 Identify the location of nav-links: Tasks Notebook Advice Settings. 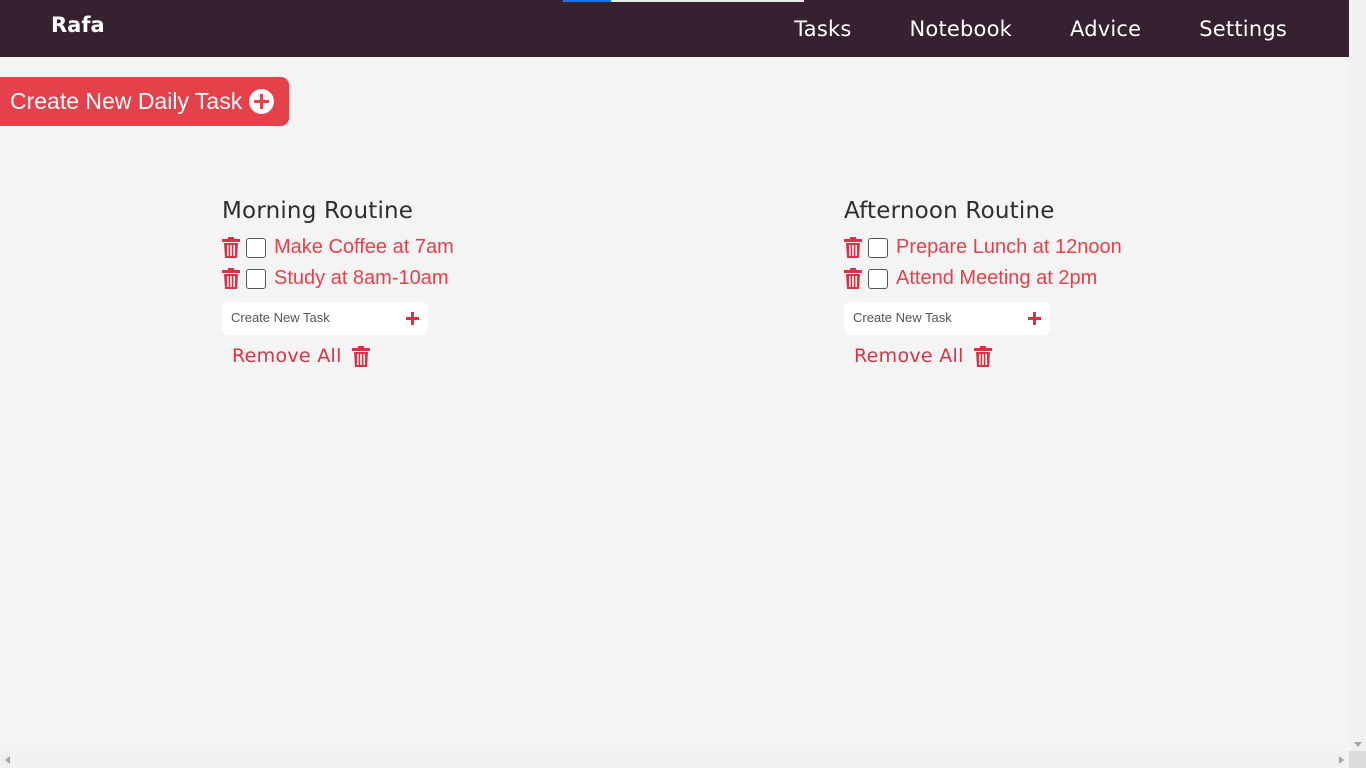
(1040, 28).